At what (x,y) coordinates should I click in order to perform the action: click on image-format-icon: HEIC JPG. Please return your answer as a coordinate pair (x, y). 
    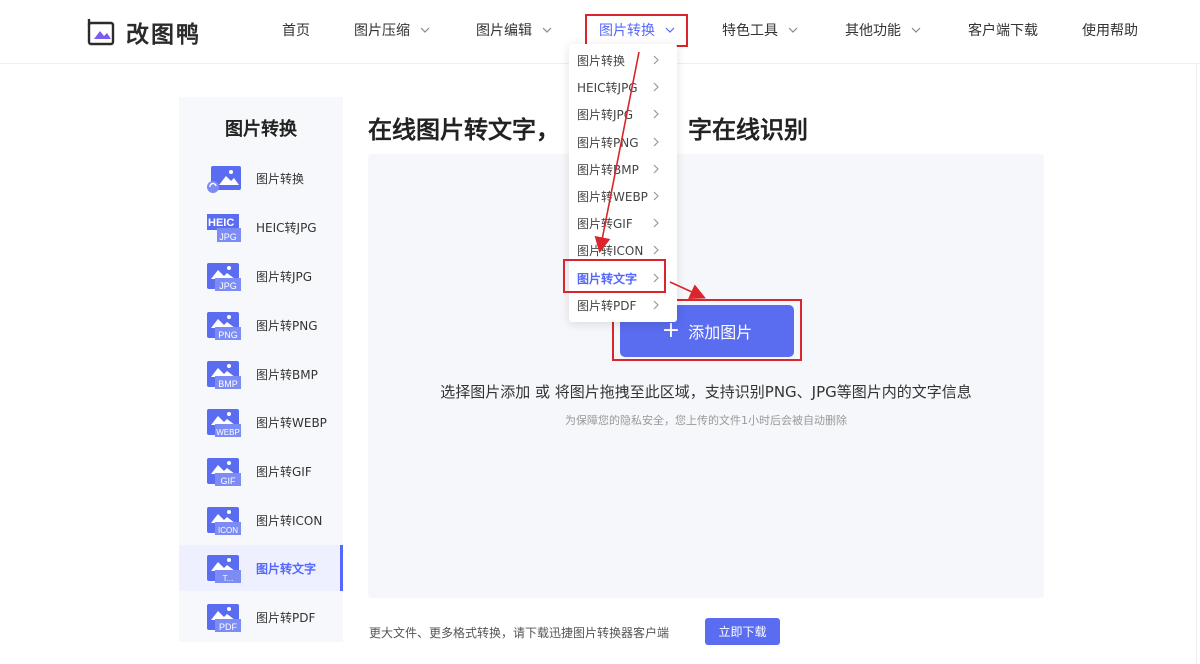
    Looking at the image, I should click on (224, 227).